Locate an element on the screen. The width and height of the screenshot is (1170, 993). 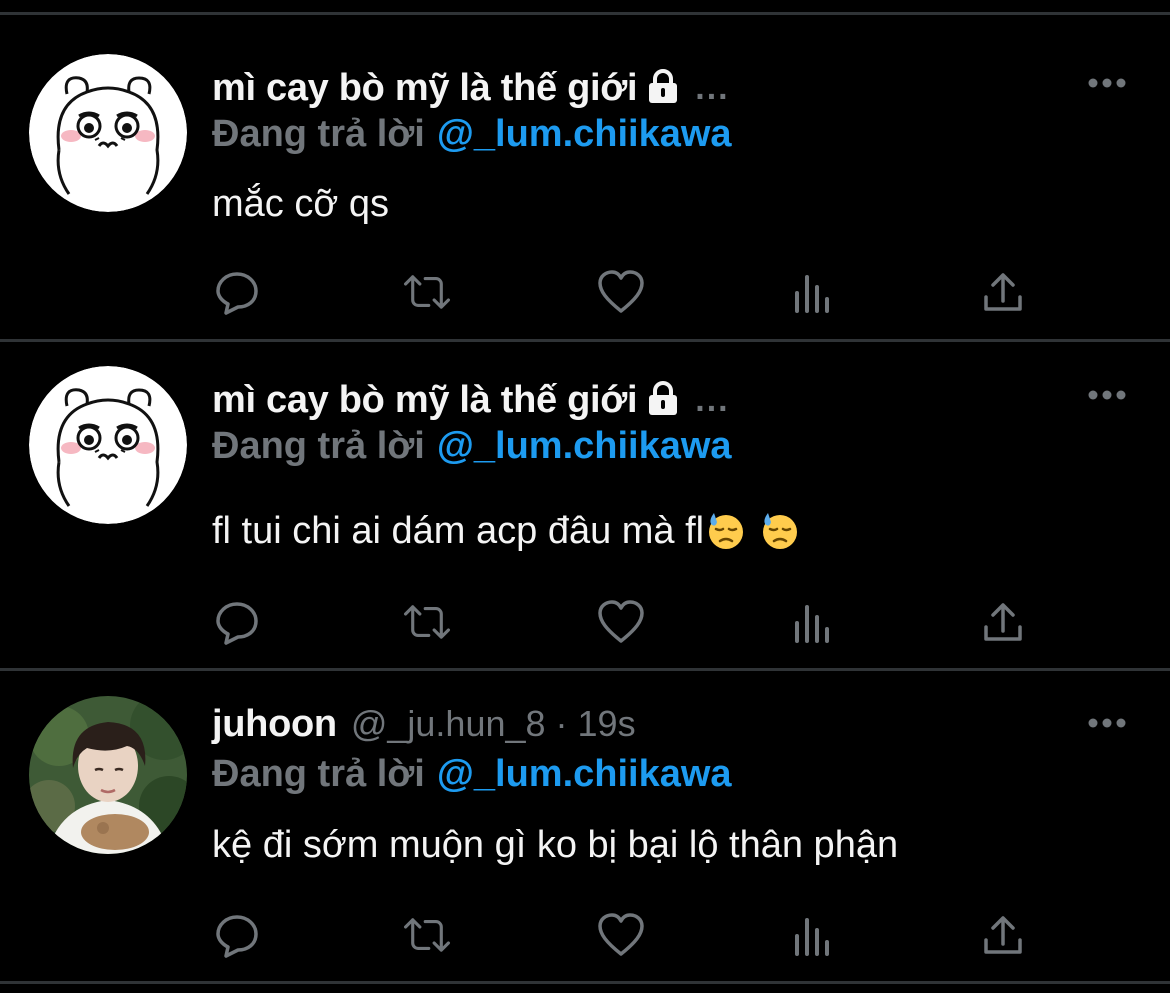
tweet-text: fl tui chi ai dám acp đâu mà fl is located at coordinates (506, 531).